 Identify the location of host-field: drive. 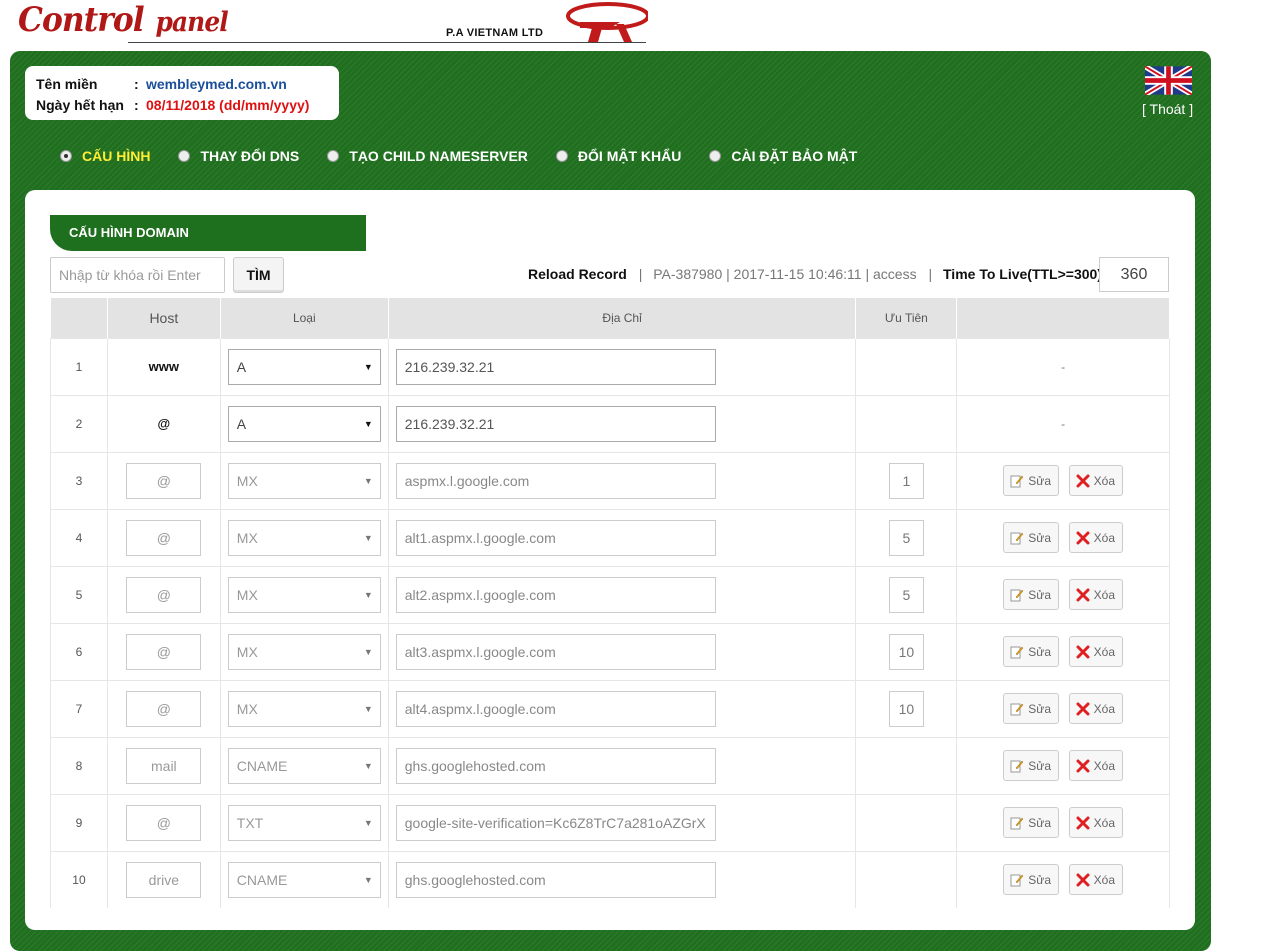
(164, 879).